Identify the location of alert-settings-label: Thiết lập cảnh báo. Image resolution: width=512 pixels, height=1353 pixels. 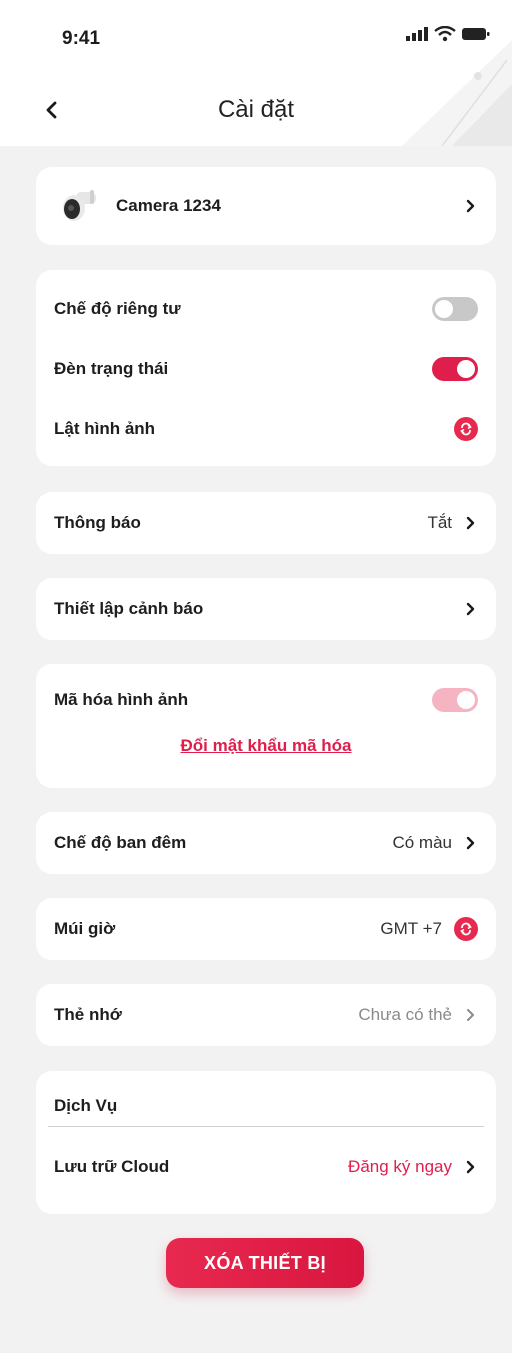
(129, 608).